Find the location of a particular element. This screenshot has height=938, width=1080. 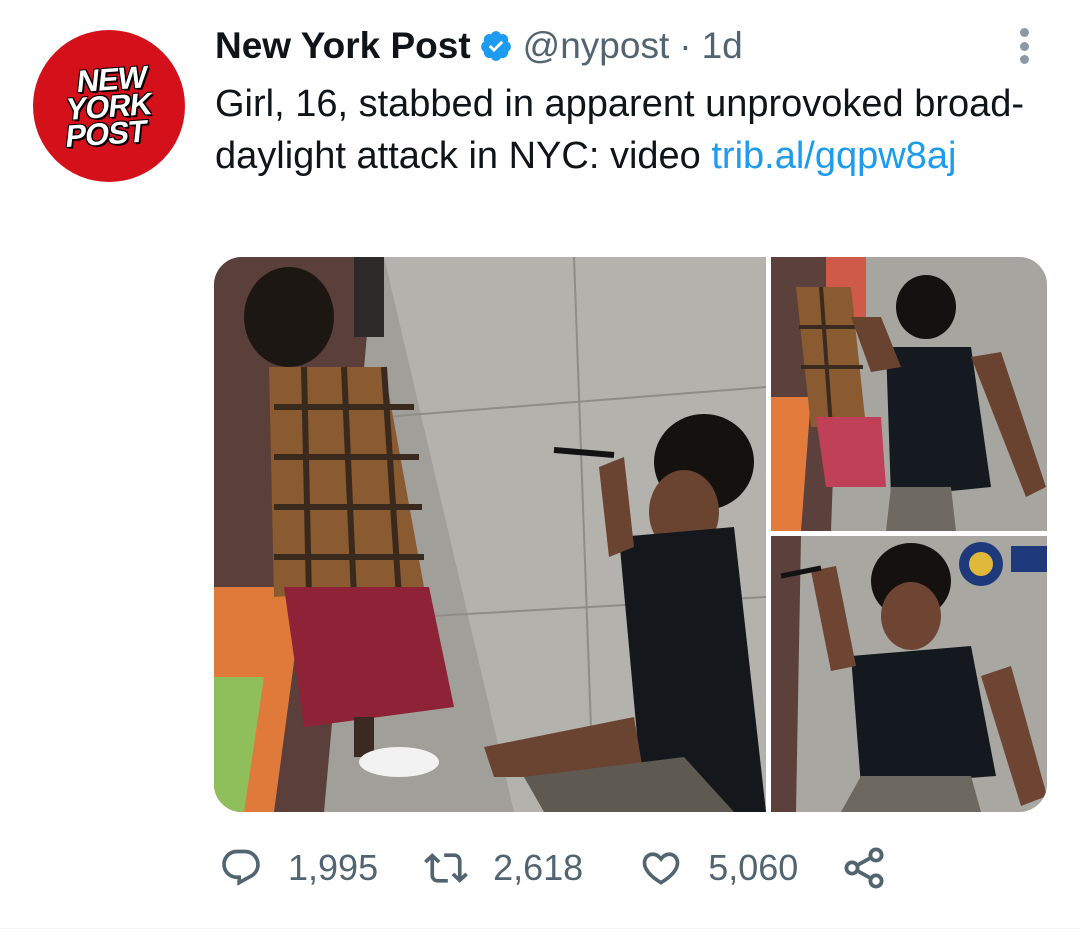

share-icon is located at coordinates (864, 868).